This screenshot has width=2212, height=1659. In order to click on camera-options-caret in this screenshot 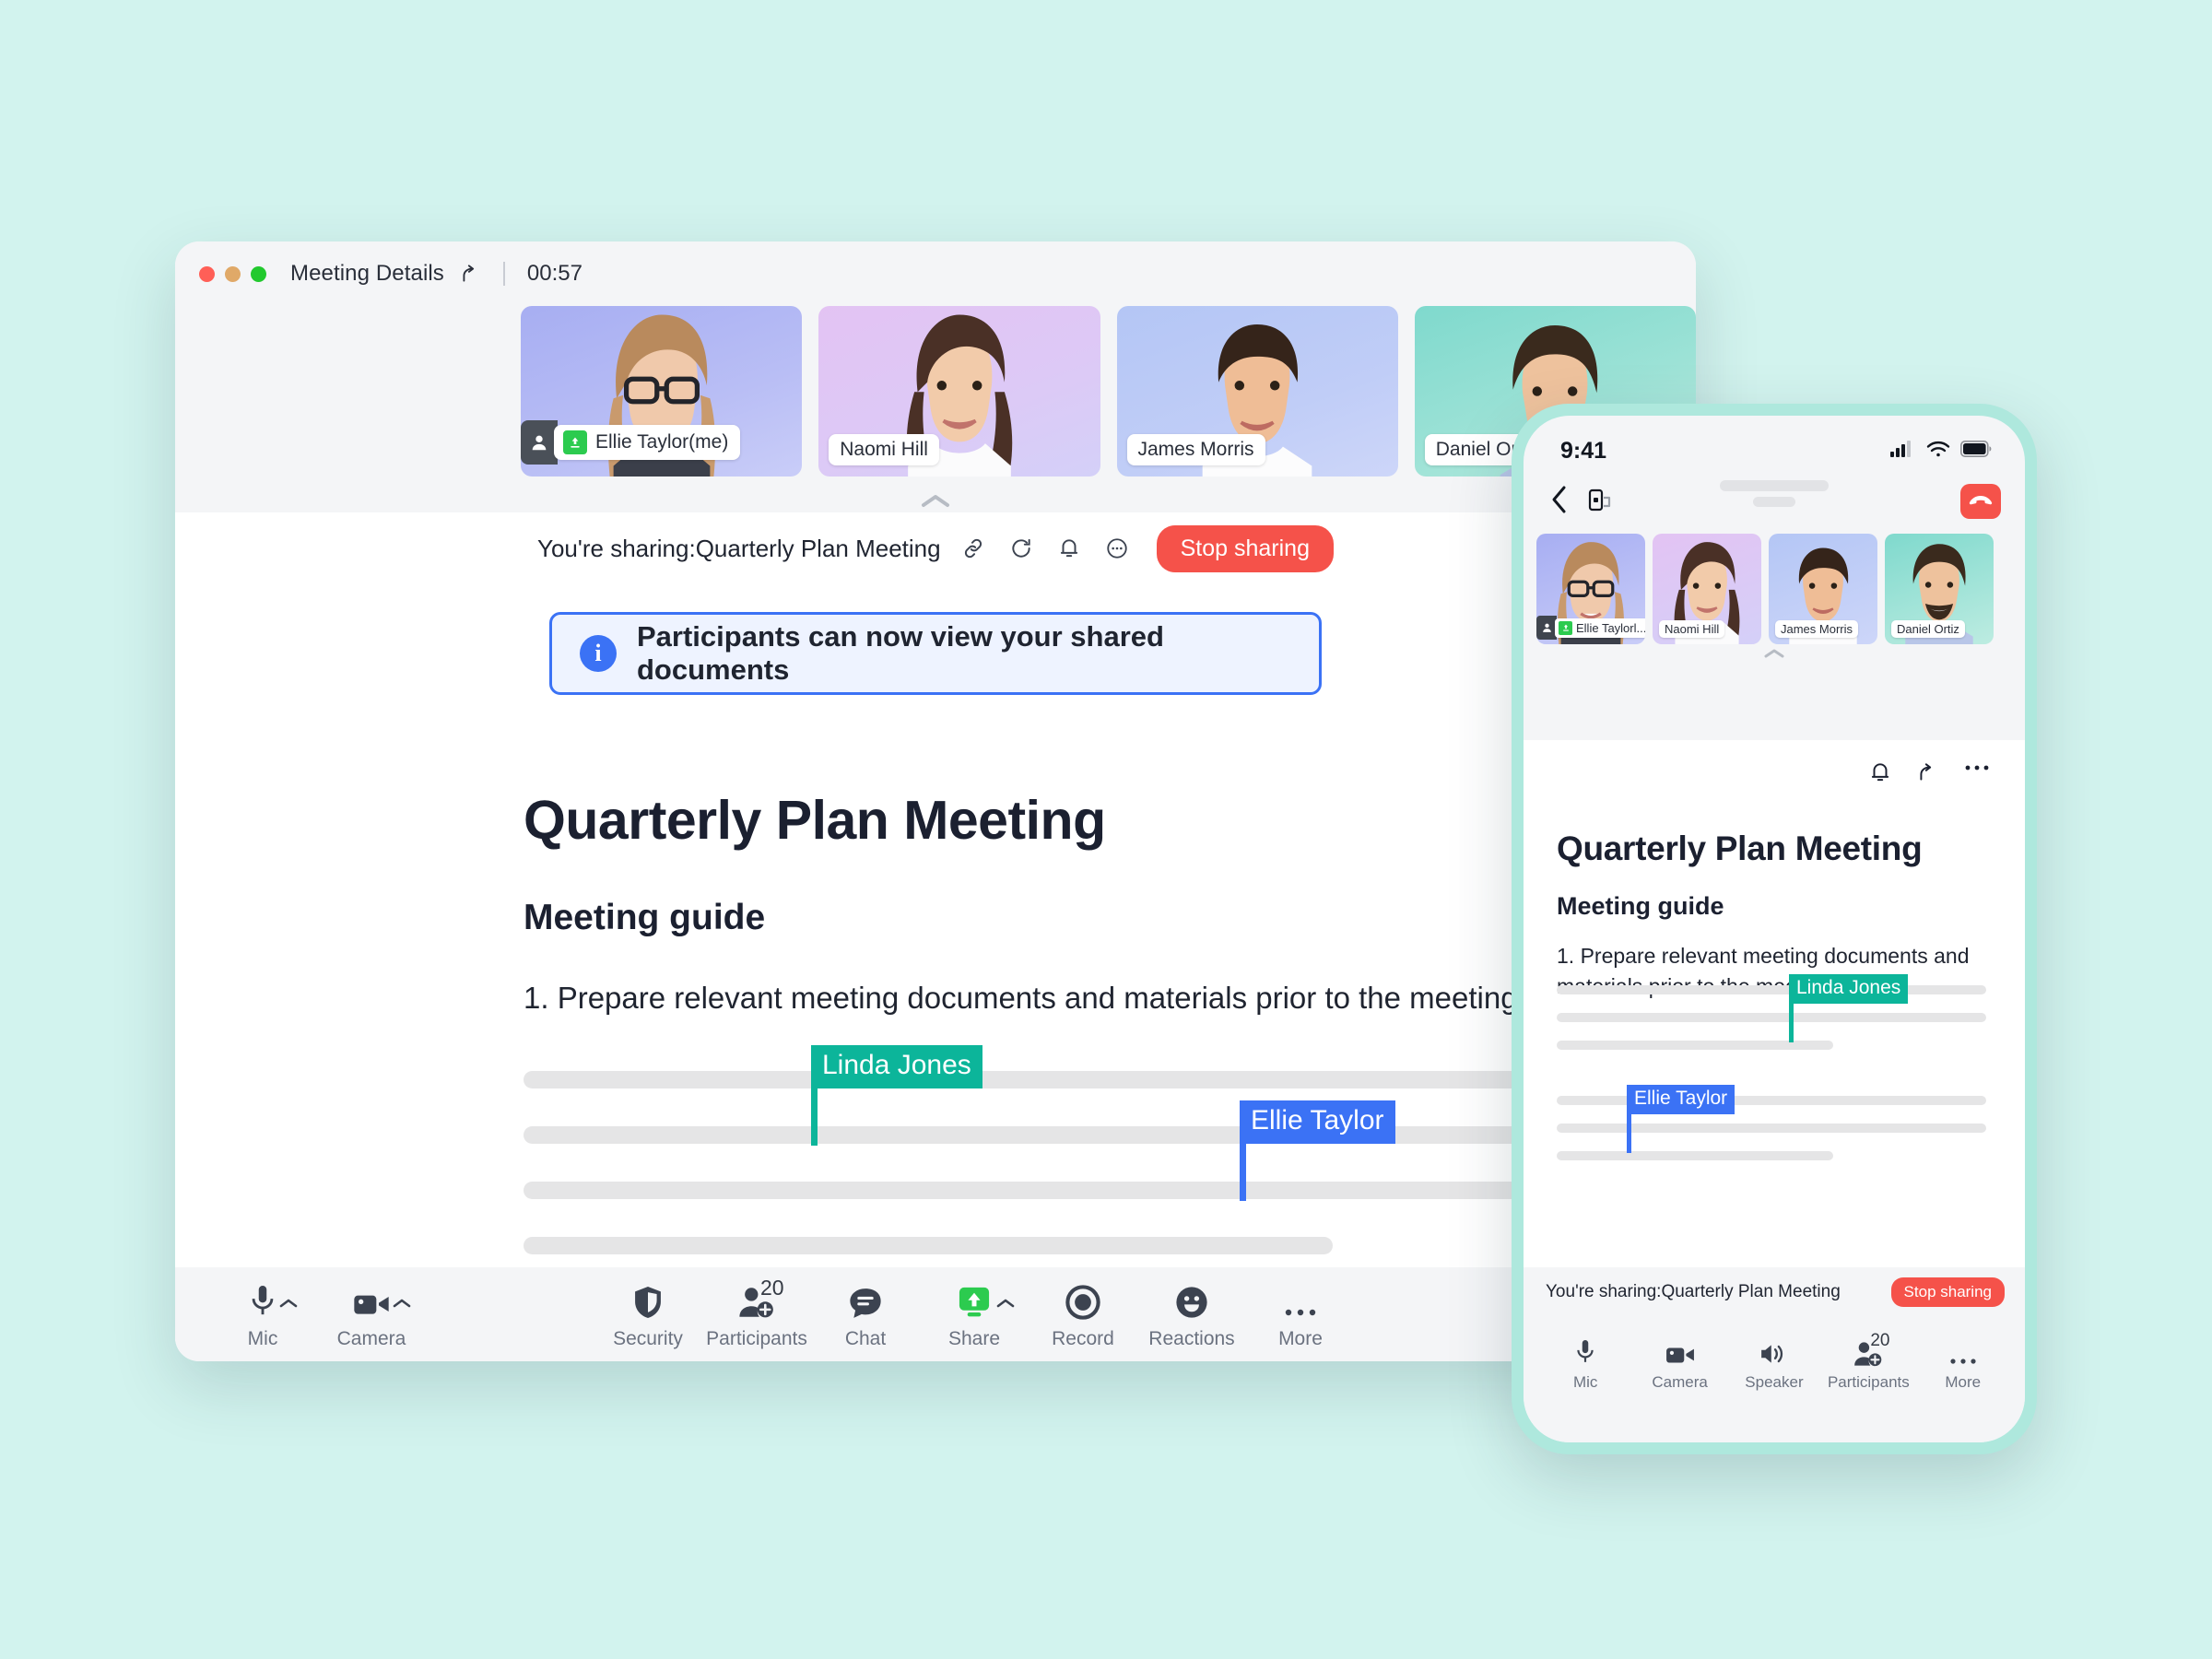, I will do `click(402, 1305)`.